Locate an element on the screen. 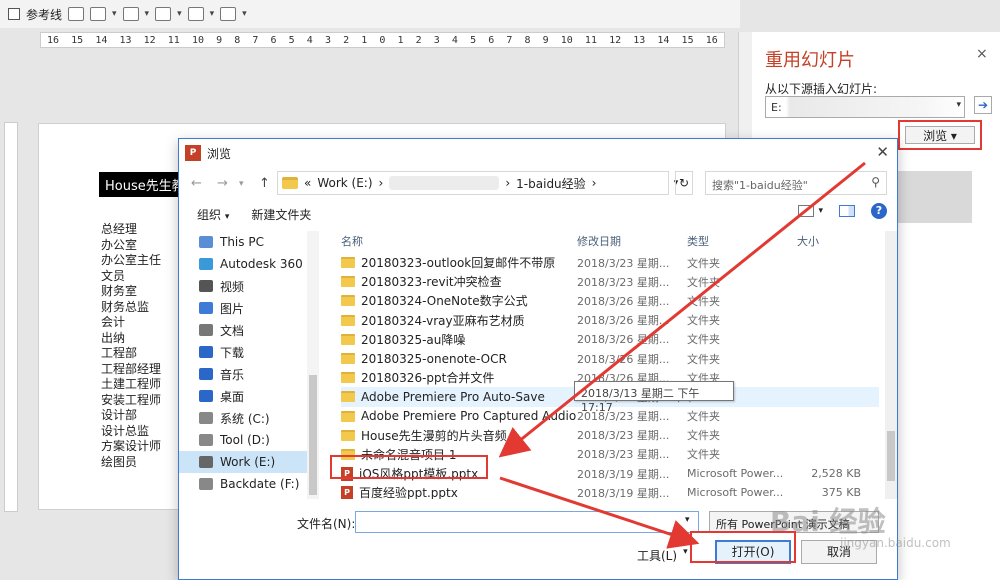 This screenshot has height=580, width=1000. close-icon: ✕ is located at coordinates (882, 152).